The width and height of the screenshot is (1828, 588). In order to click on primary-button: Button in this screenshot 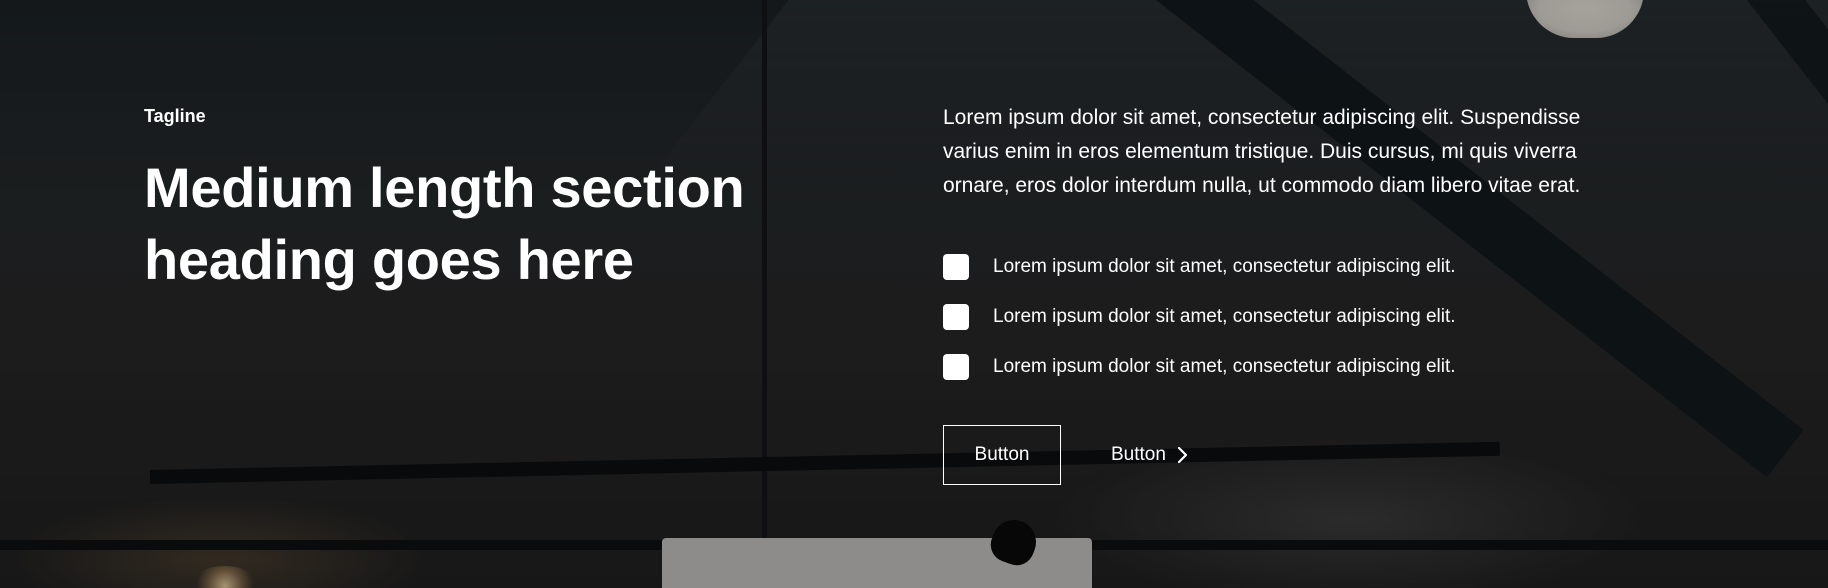, I will do `click(1002, 455)`.